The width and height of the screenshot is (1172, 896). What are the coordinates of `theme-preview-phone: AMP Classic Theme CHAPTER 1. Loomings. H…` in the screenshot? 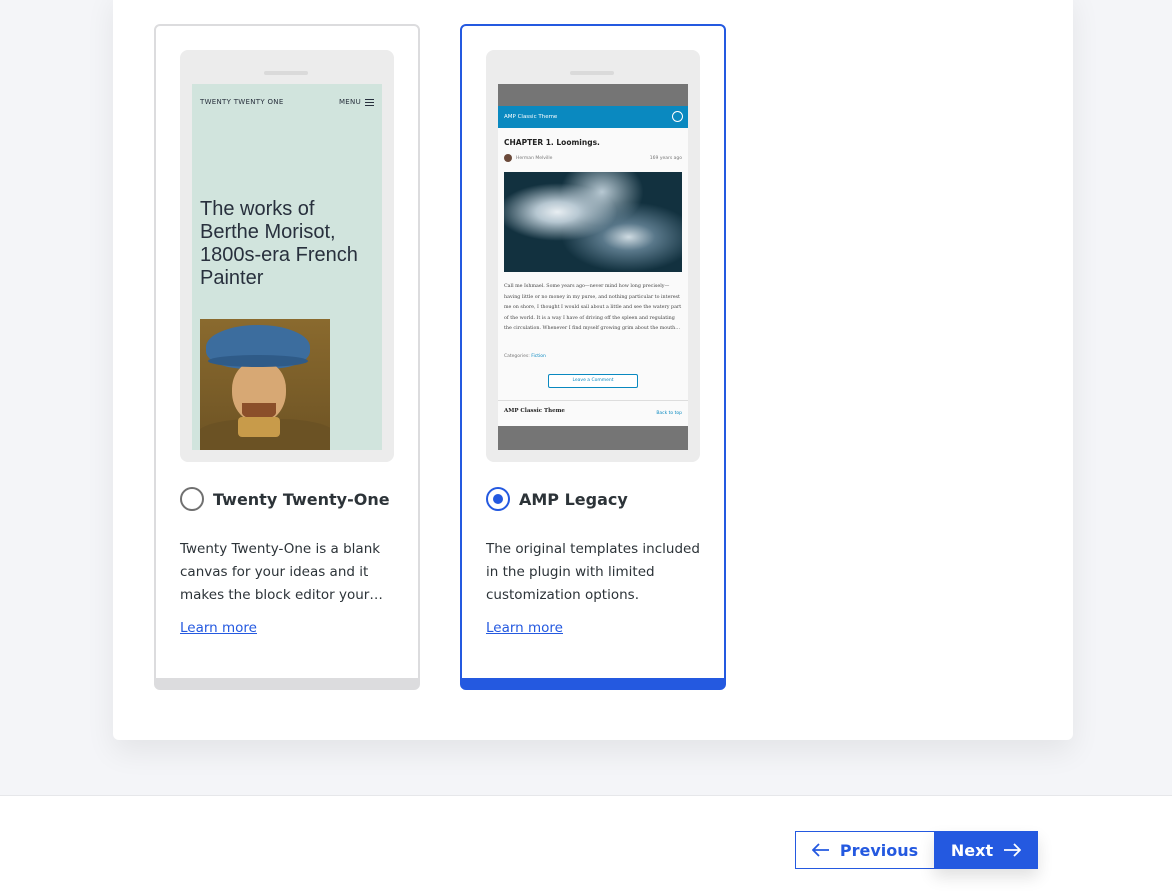 It's located at (593, 256).